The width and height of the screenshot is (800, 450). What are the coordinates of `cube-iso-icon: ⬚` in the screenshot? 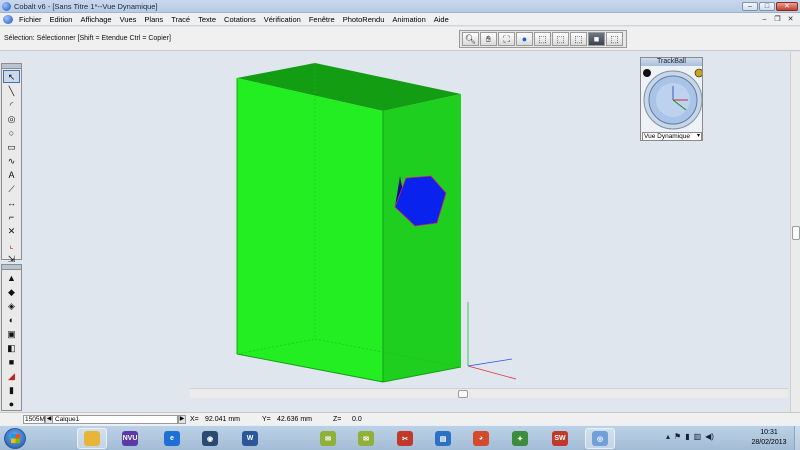 It's located at (614, 39).